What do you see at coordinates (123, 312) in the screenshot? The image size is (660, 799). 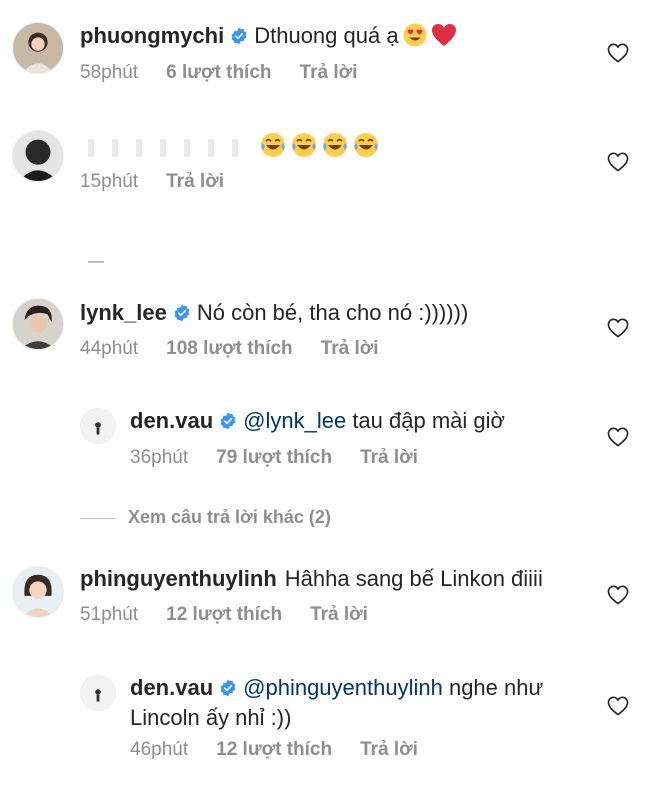 I see `comment-username: lynk_lee` at bounding box center [123, 312].